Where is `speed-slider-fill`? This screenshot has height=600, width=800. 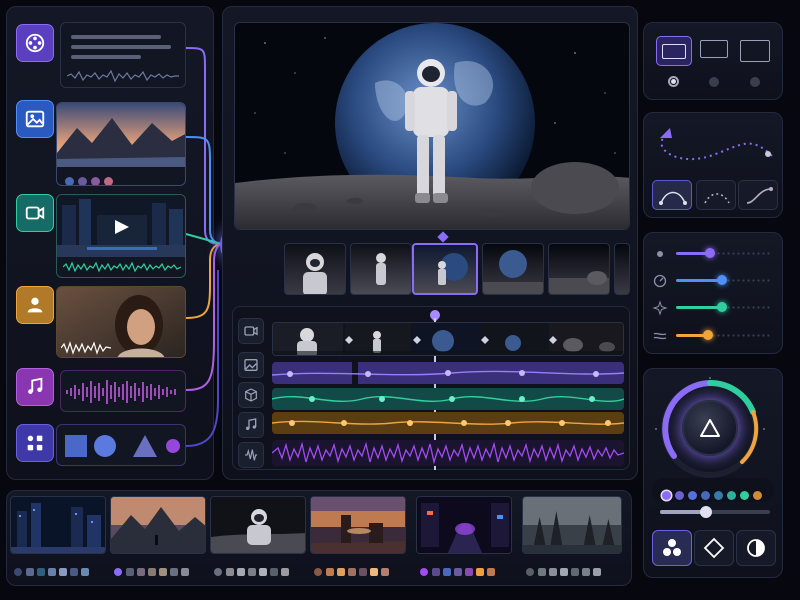 speed-slider-fill is located at coordinates (699, 280).